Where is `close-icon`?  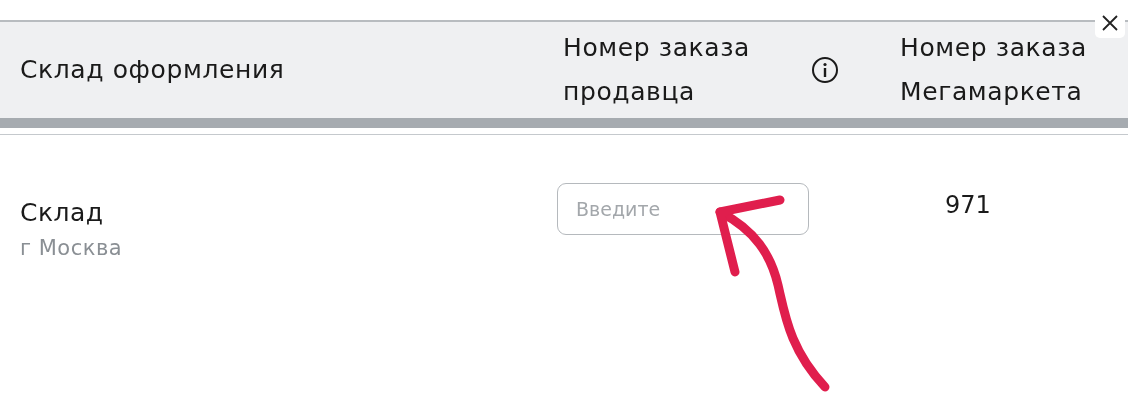 close-icon is located at coordinates (1110, 23).